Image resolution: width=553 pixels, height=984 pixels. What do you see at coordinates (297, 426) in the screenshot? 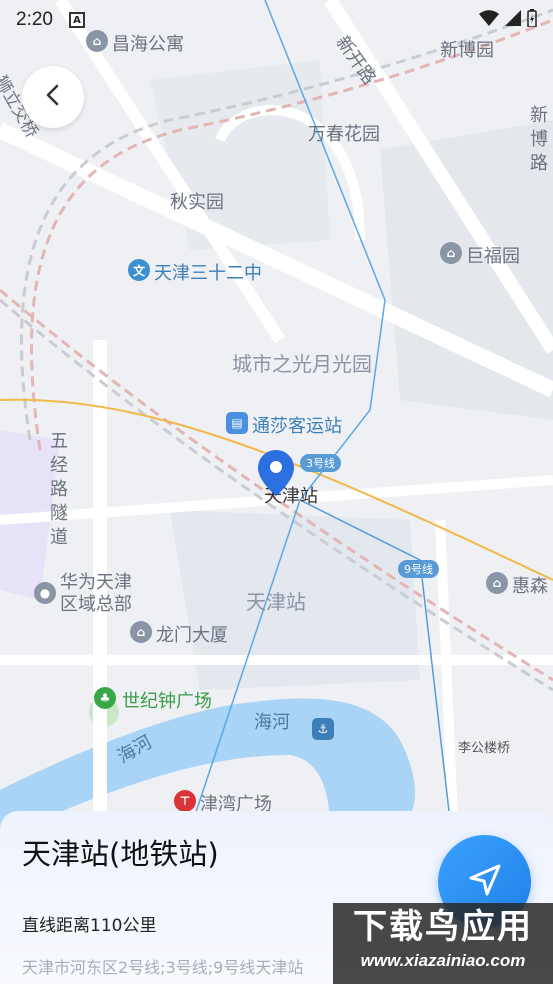
I see `label-tongsha: 通莎客运站` at bounding box center [297, 426].